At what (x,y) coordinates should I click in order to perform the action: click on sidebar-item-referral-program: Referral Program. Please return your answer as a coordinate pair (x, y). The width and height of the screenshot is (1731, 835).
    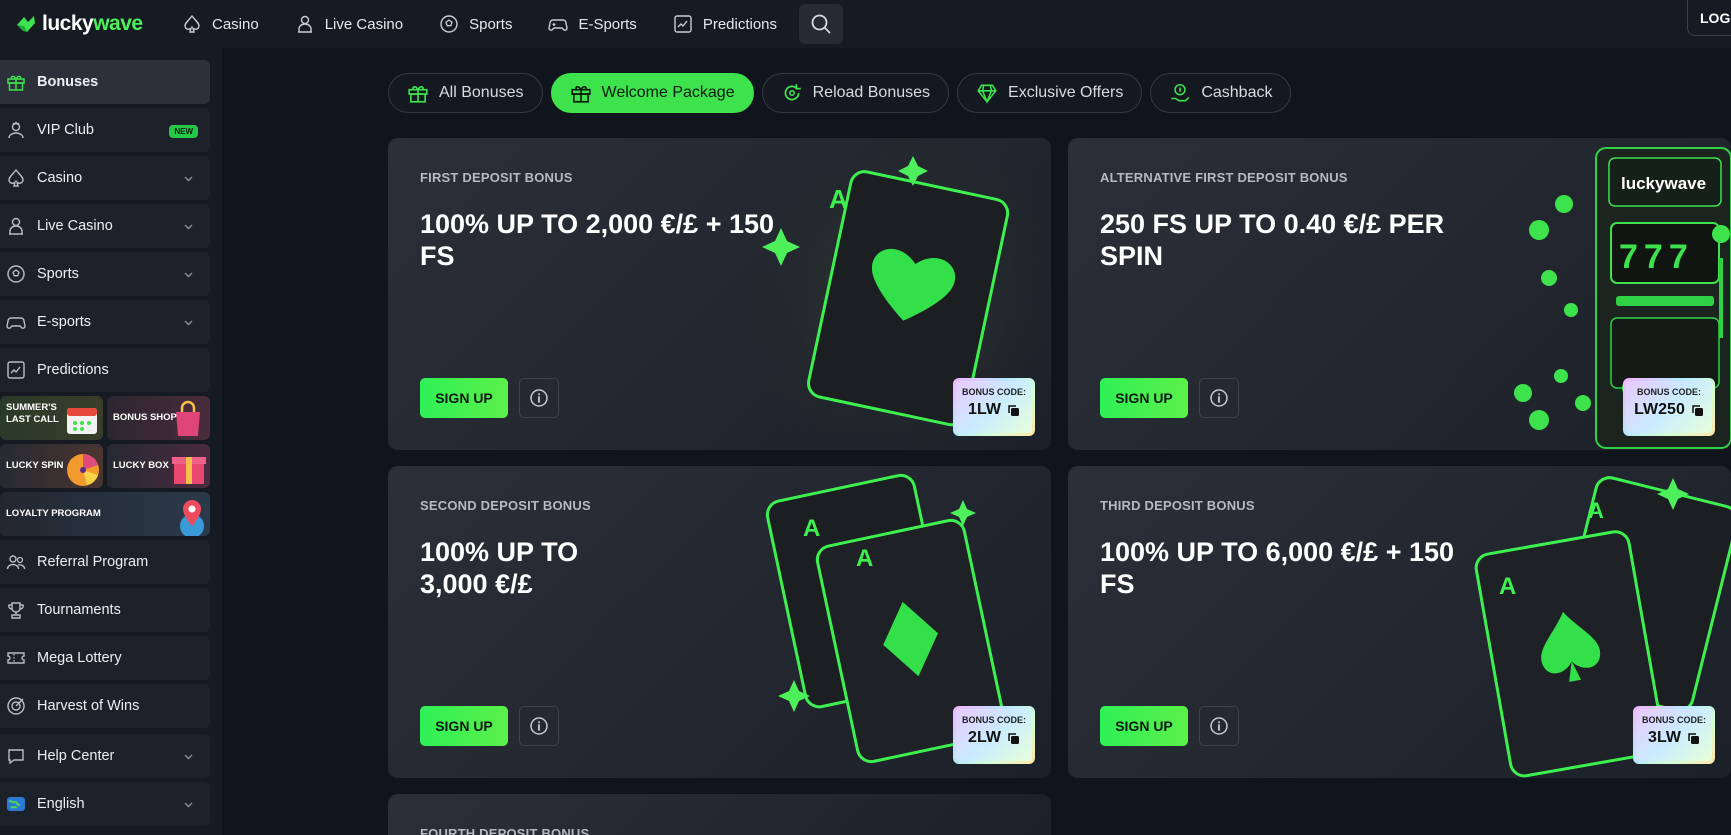
    Looking at the image, I should click on (105, 562).